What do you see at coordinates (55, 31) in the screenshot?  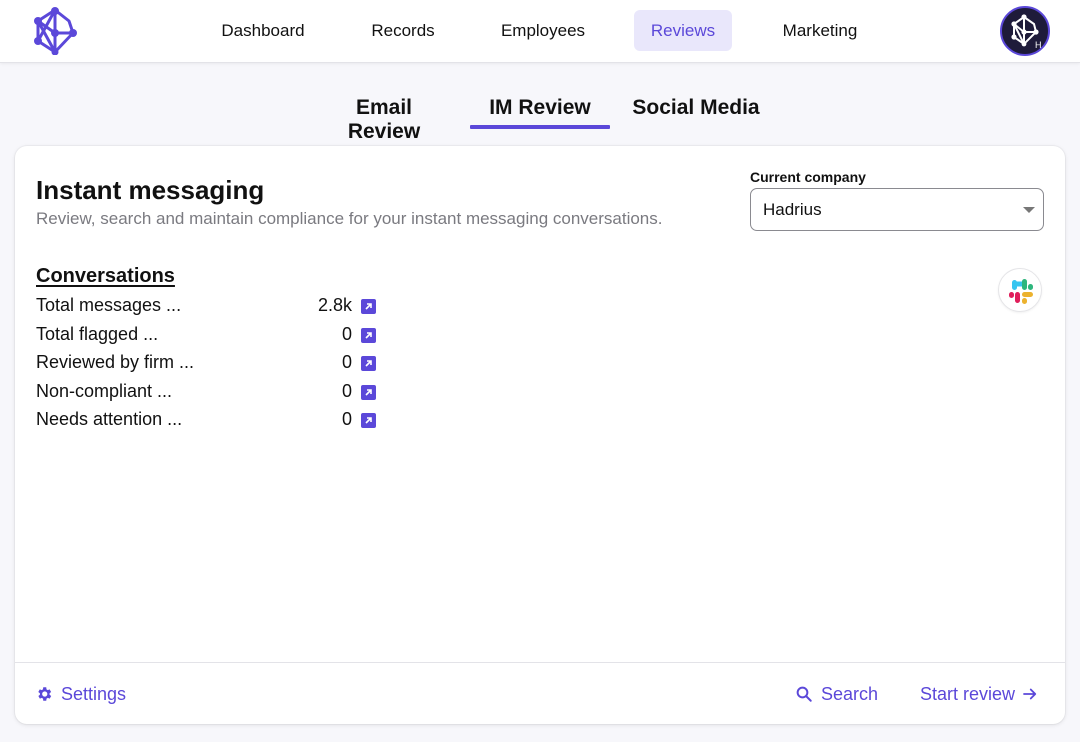 I see `hadrius-logo-icon` at bounding box center [55, 31].